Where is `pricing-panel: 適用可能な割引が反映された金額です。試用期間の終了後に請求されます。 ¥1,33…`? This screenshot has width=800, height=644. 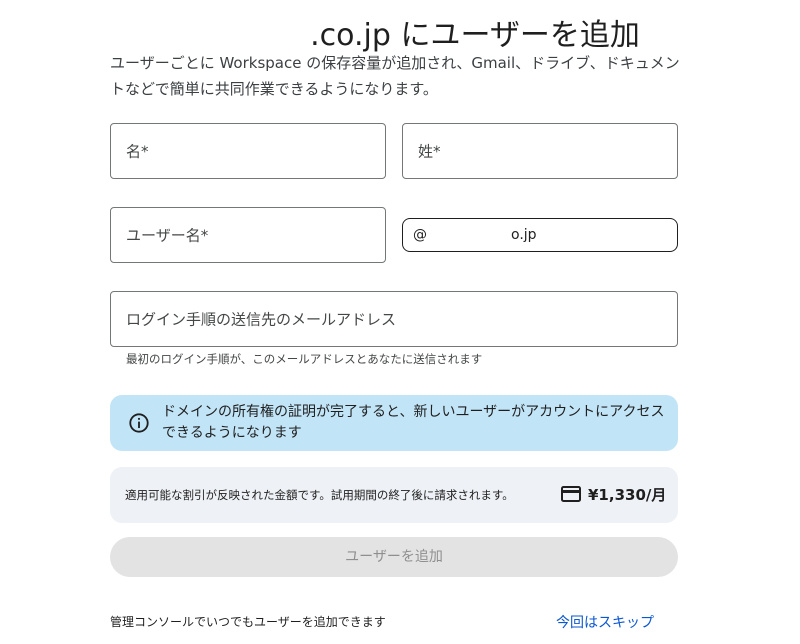
pricing-panel: 適用可能な割引が反映された金額です。試用期間の終了後に請求されます。 ¥1,33… is located at coordinates (394, 495).